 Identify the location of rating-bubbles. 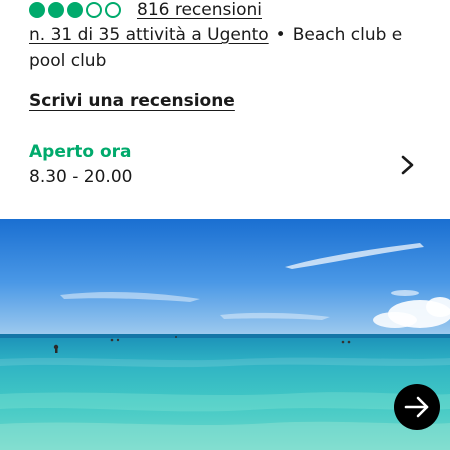
(75, 10).